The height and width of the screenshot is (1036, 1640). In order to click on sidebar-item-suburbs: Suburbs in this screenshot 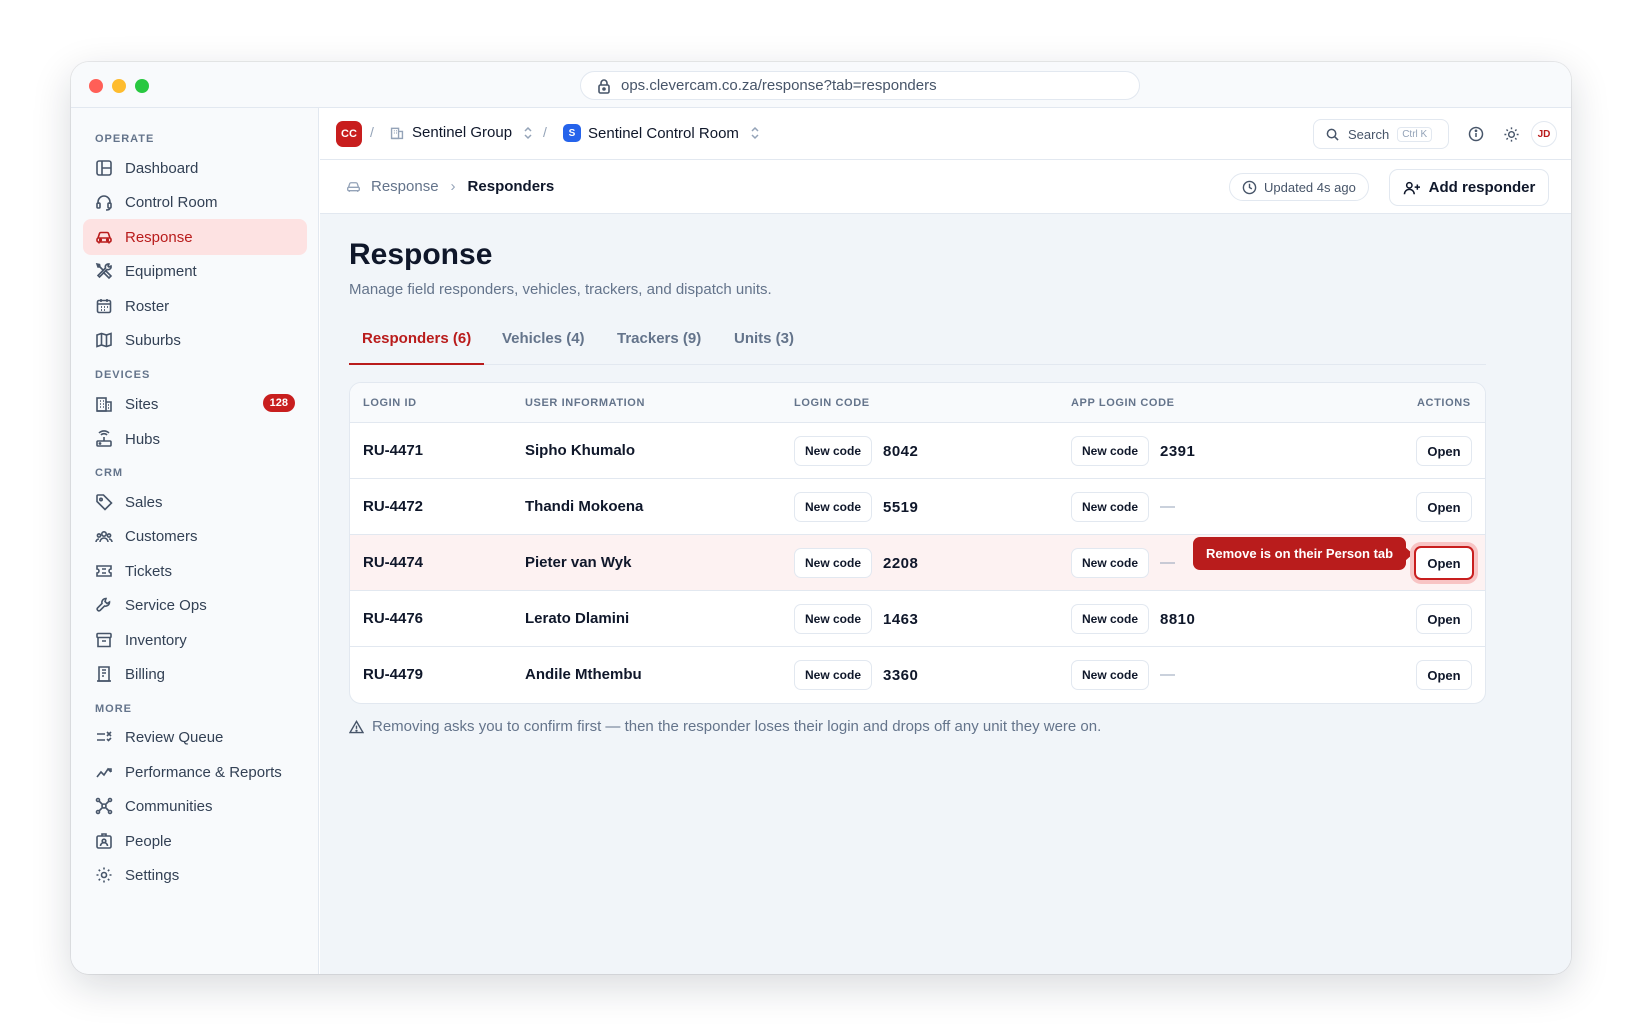, I will do `click(195, 340)`.